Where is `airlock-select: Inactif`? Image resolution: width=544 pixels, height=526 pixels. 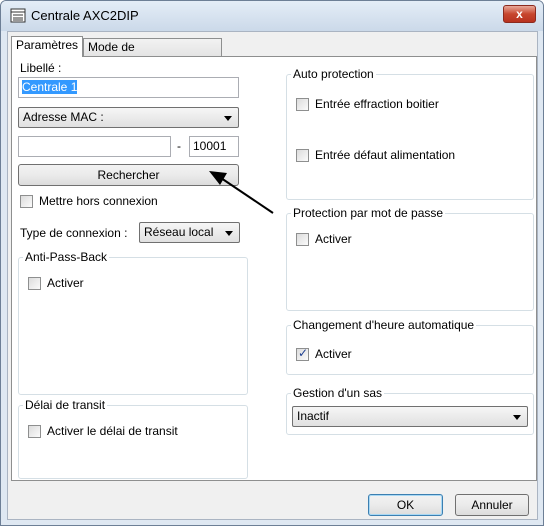
airlock-select: Inactif is located at coordinates (410, 416).